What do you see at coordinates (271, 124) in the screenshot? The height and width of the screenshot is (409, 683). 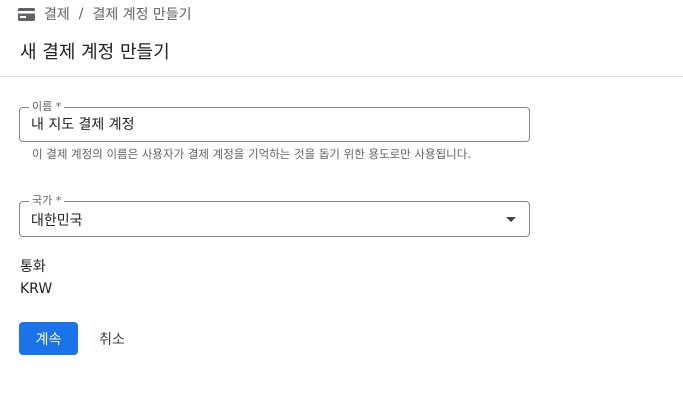 I see `name-input` at bounding box center [271, 124].